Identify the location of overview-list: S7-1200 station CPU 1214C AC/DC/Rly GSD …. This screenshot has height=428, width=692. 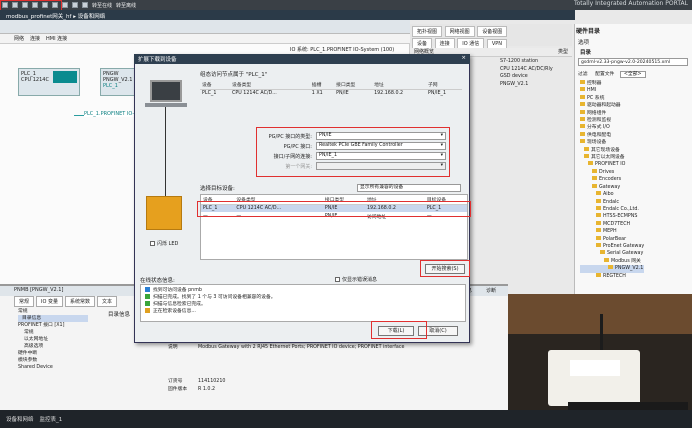
(526, 73).